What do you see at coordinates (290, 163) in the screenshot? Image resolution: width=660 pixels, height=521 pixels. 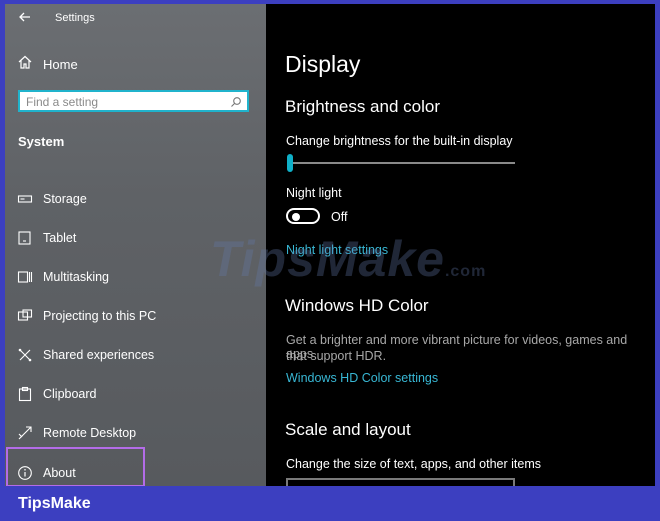 I see `brightness-slider-thumb` at bounding box center [290, 163].